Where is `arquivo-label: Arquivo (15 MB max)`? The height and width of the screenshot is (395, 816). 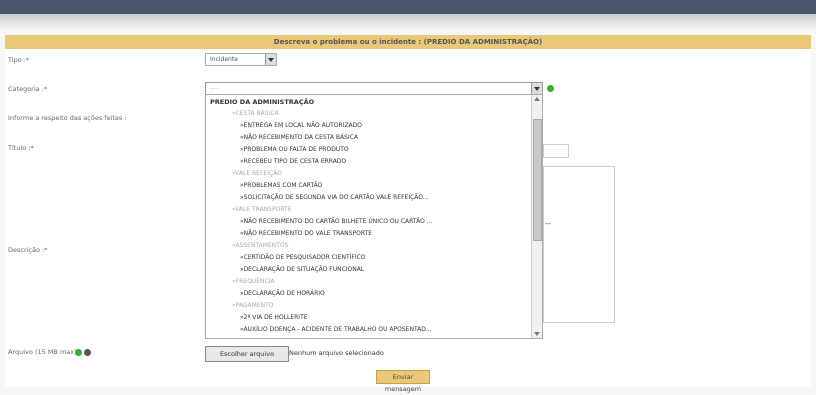
arquivo-label: Arquivo (15 MB max) is located at coordinates (42, 352).